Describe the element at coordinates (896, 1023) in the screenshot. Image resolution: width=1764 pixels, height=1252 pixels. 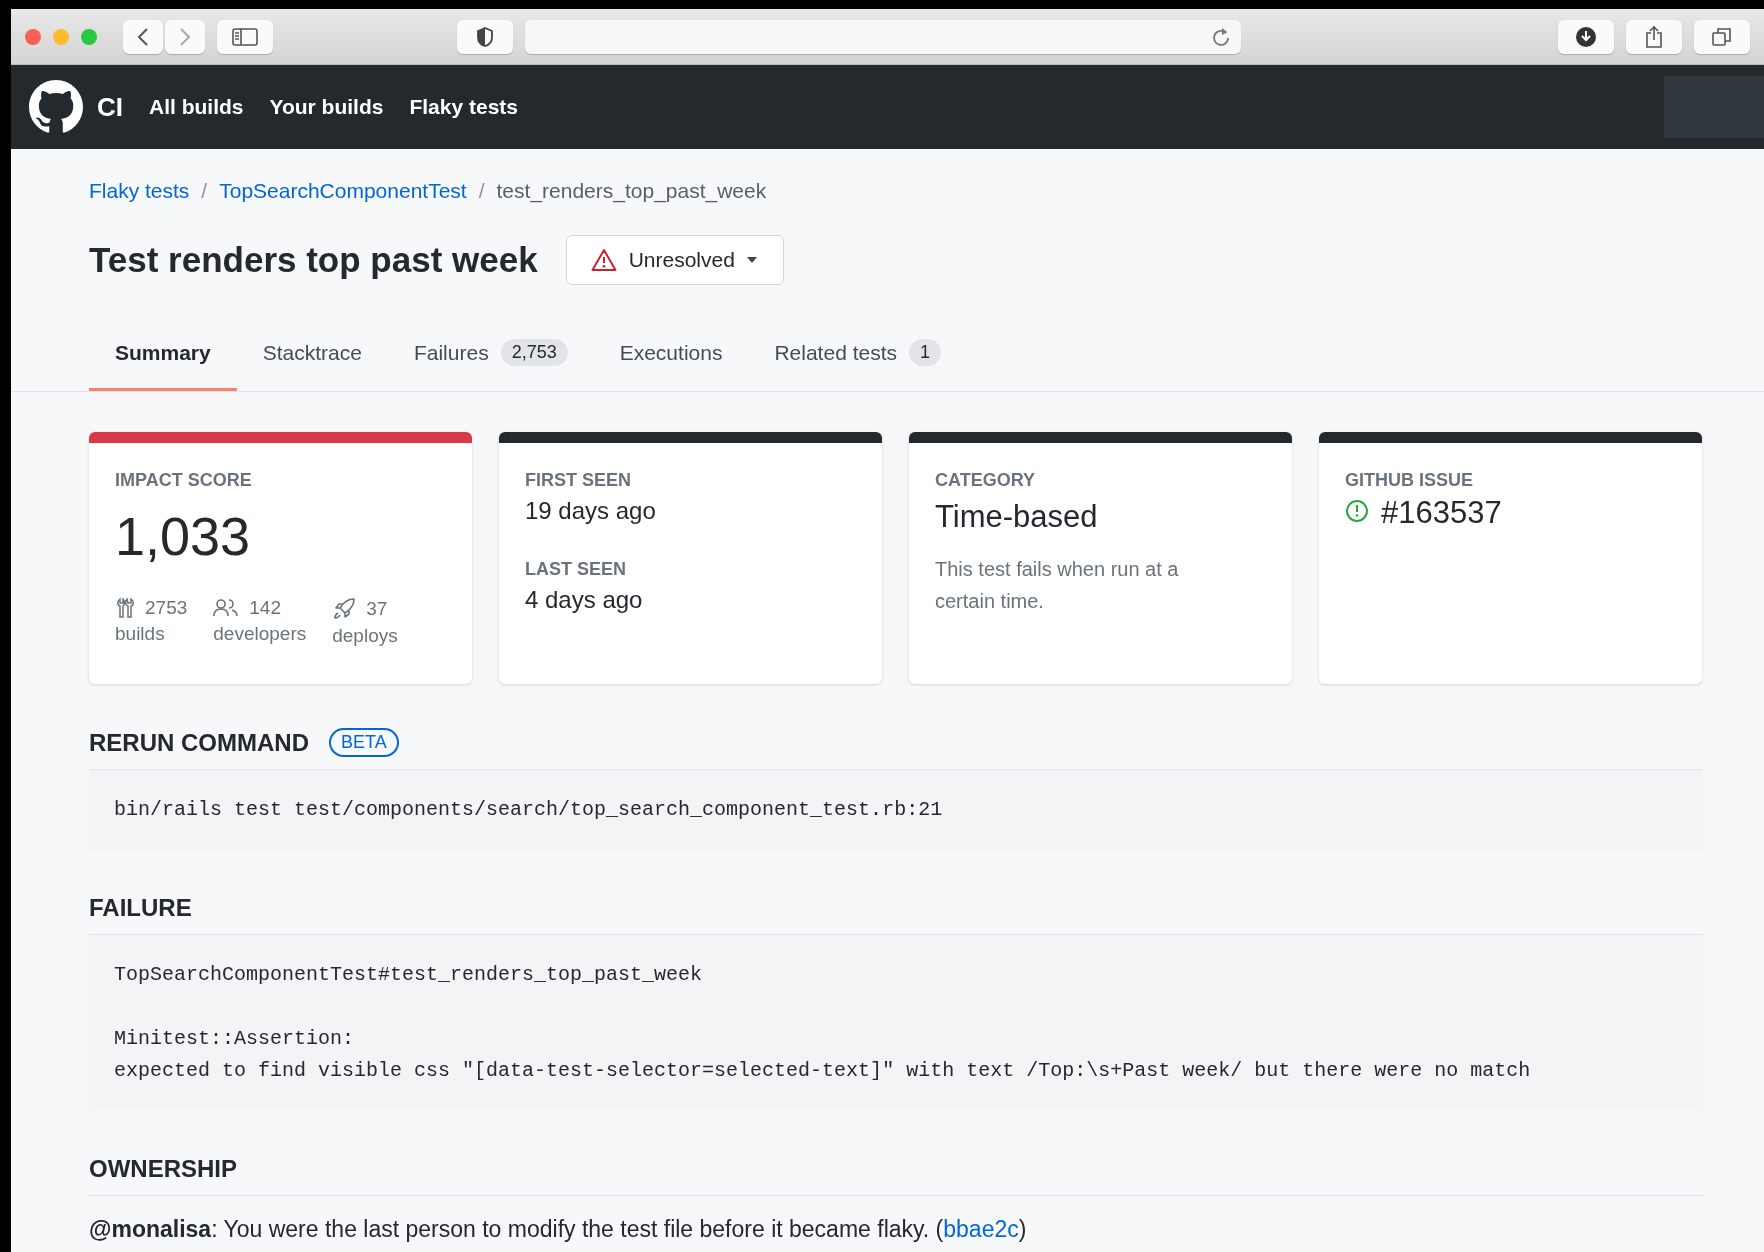
I see `failure-message: TopSearchComponentTest#test_renders_top_past_week Minitest::Assertion: expected to find visible css "[data-test-selector=selected-text]" with text /Top:\s+Past week/ but there were no match` at that location.